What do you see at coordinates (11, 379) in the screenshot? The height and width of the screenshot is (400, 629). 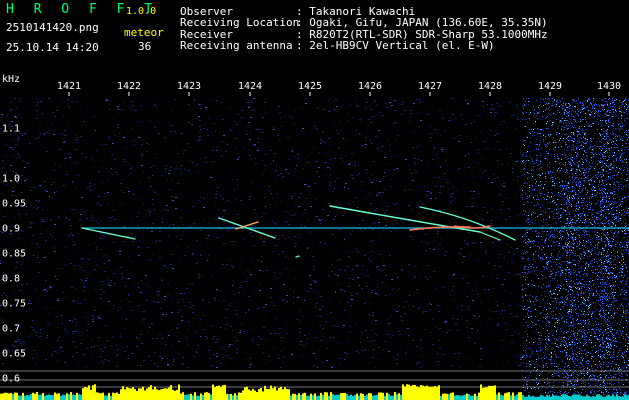 I see `y-tick-label: 0.6` at bounding box center [11, 379].